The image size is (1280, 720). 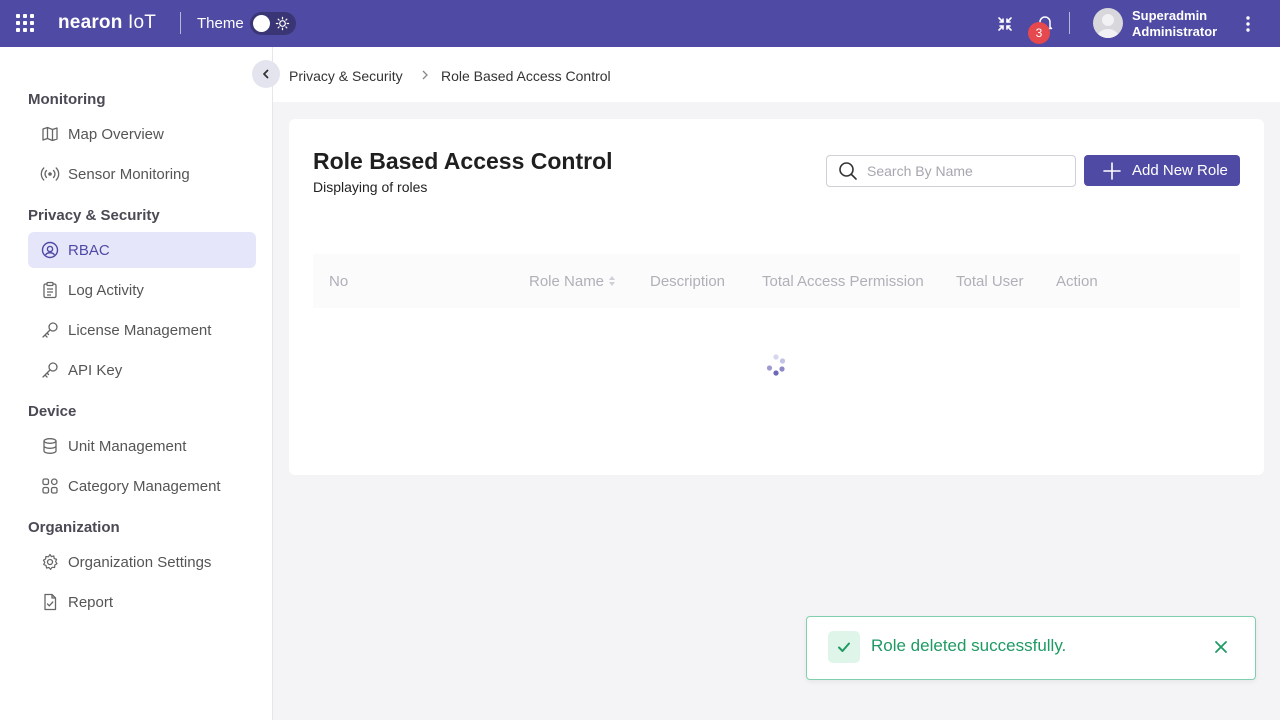 What do you see at coordinates (129, 174) in the screenshot?
I see `sidebar-item-label: Sensor Monitoring` at bounding box center [129, 174].